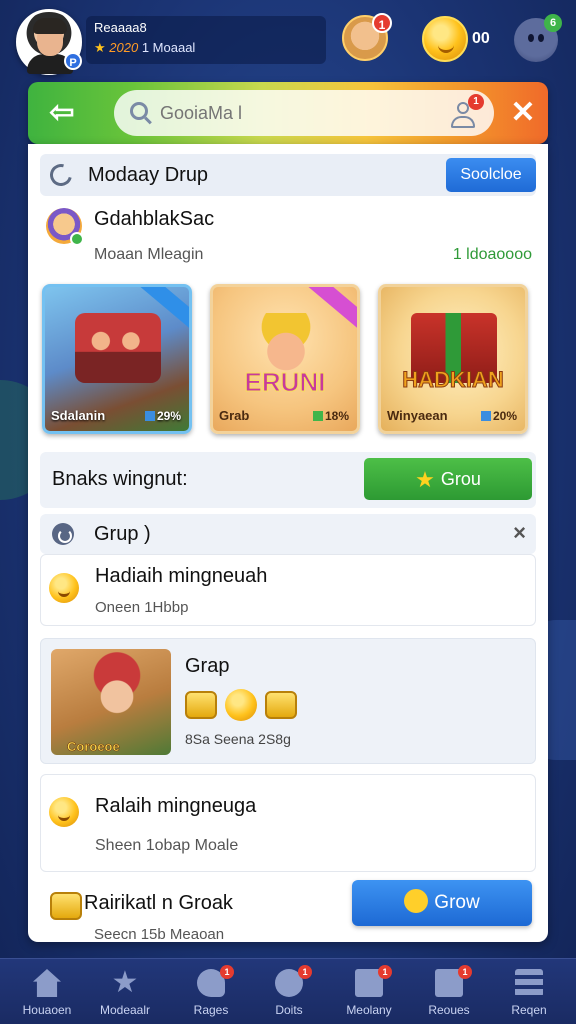 The height and width of the screenshot is (1024, 576). Describe the element at coordinates (288, 911) in the screenshot. I see `list-item: Rairikatl n Groak Seecn 15b Meaoan Grow` at that location.